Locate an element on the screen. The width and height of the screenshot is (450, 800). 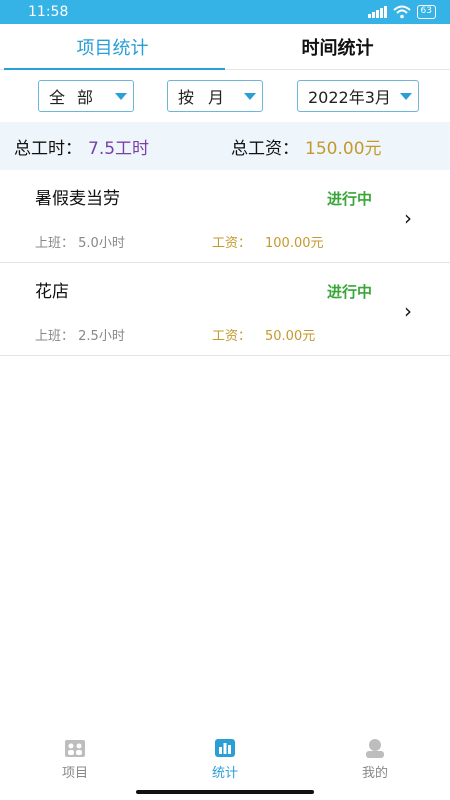
nav-label-stats: 统计 is located at coordinates (224, 773).